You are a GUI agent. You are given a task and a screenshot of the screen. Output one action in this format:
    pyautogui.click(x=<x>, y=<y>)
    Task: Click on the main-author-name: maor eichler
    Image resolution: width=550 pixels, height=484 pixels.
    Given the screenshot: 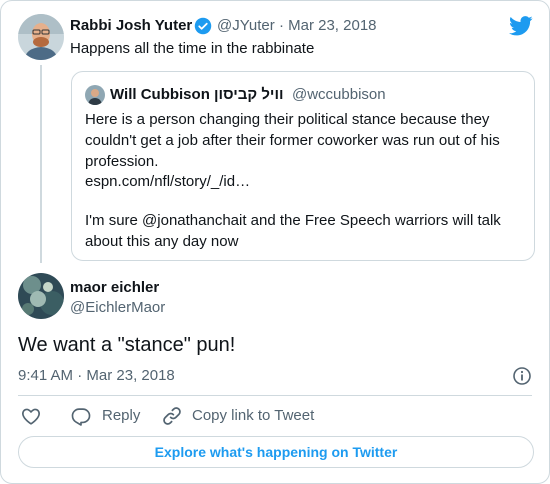 What is the action you would take?
    pyautogui.click(x=114, y=287)
    